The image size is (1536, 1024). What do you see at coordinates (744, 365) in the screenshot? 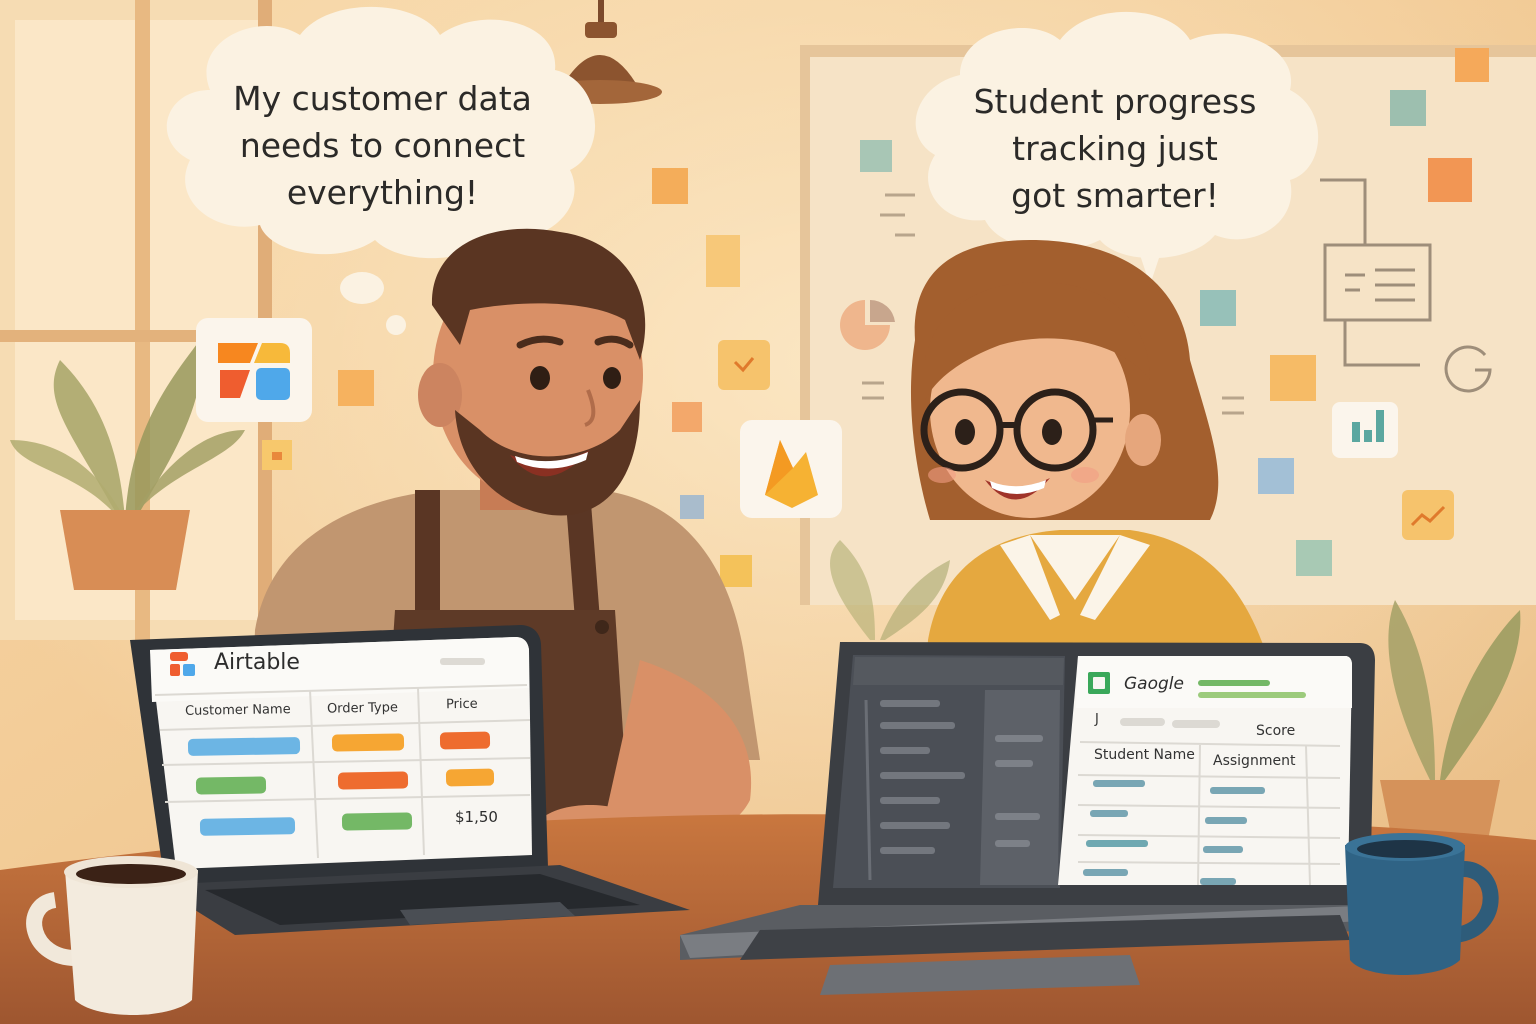
I see `check-note-icon` at bounding box center [744, 365].